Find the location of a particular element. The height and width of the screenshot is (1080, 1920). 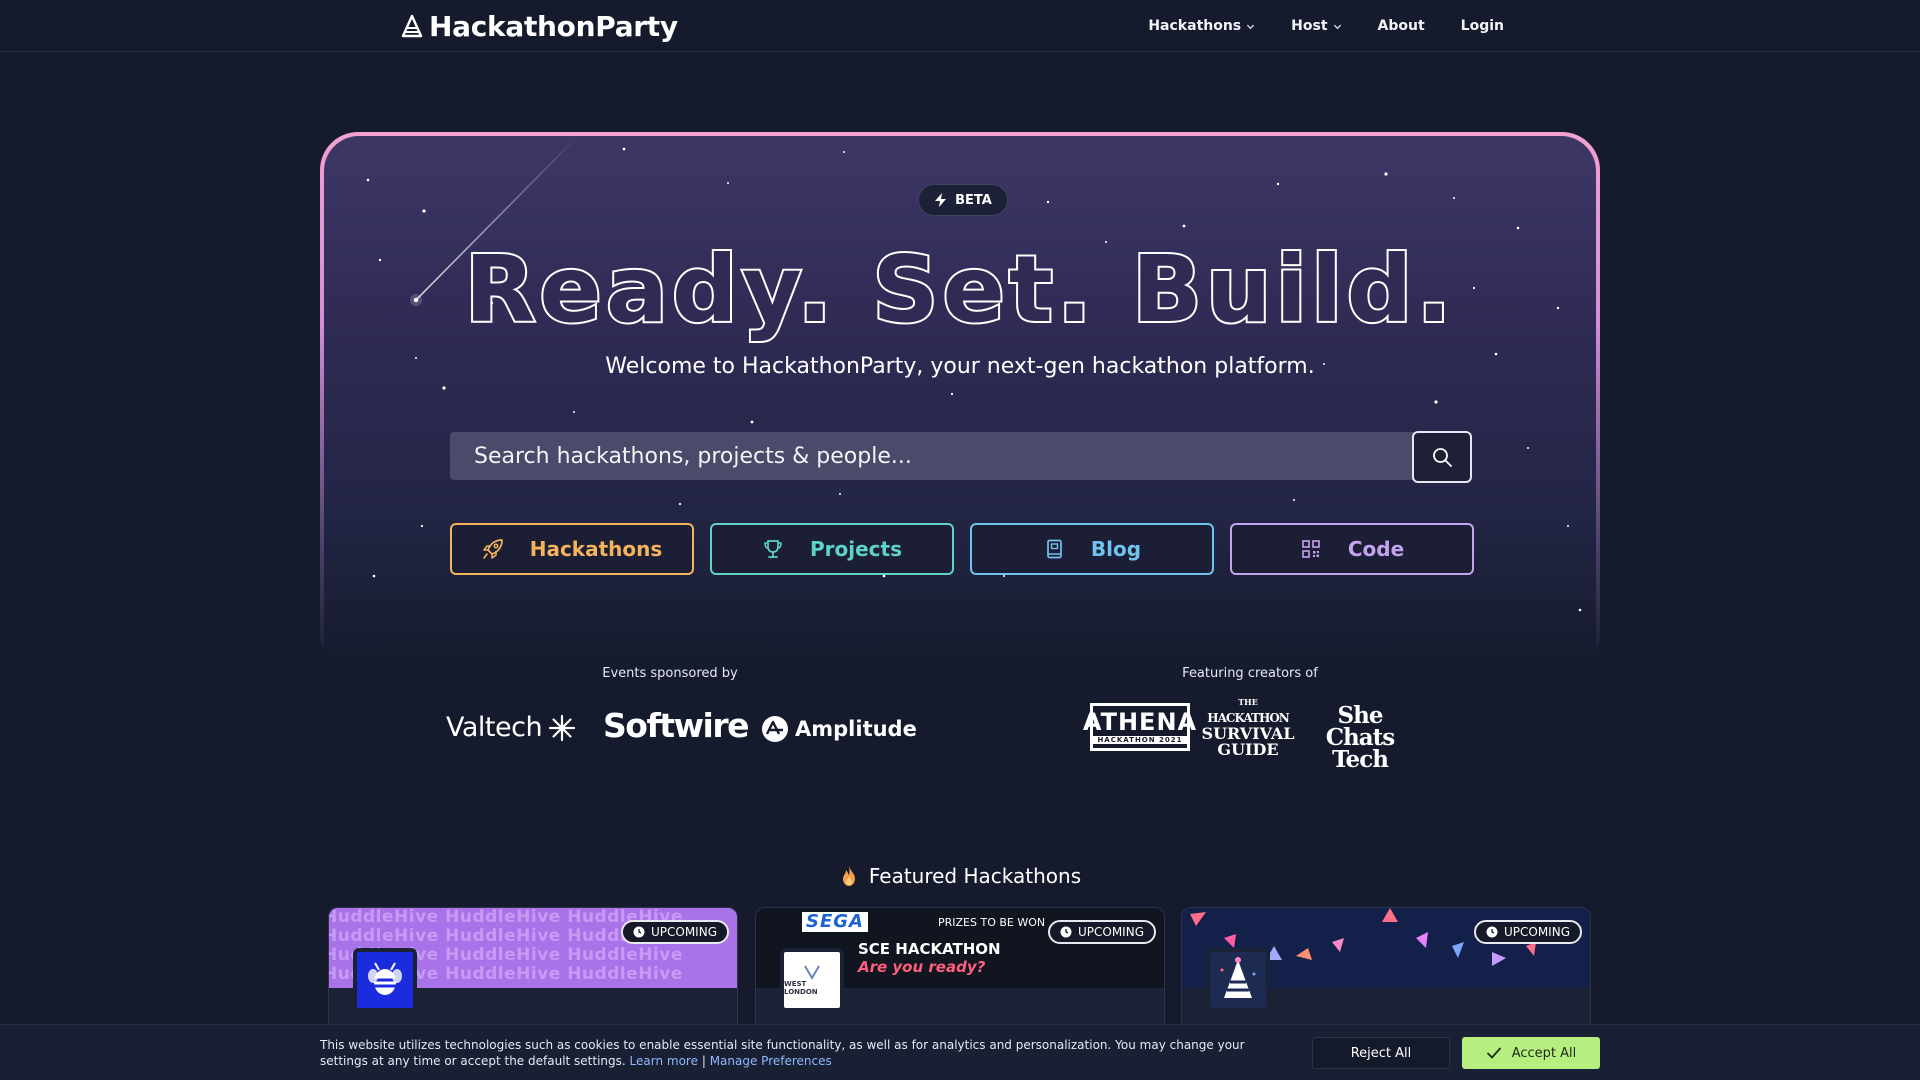

hackathons-button-label: Hackathons is located at coordinates (596, 549).